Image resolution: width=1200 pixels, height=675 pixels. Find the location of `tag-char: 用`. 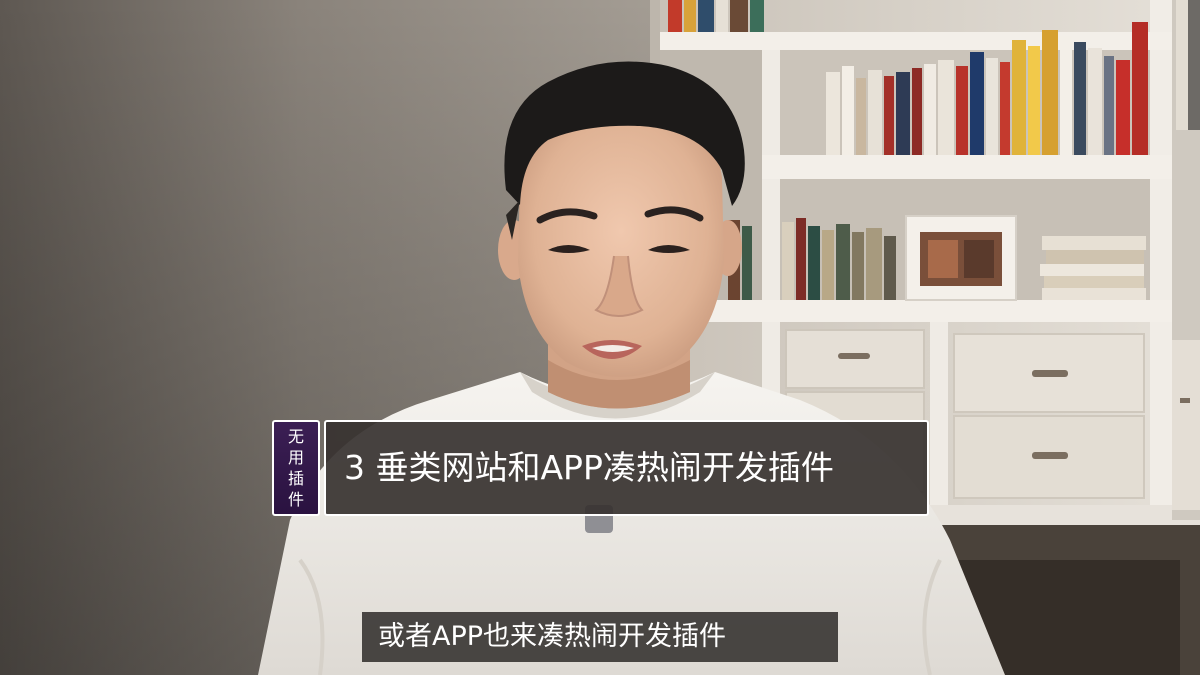

tag-char: 用 is located at coordinates (295, 457).